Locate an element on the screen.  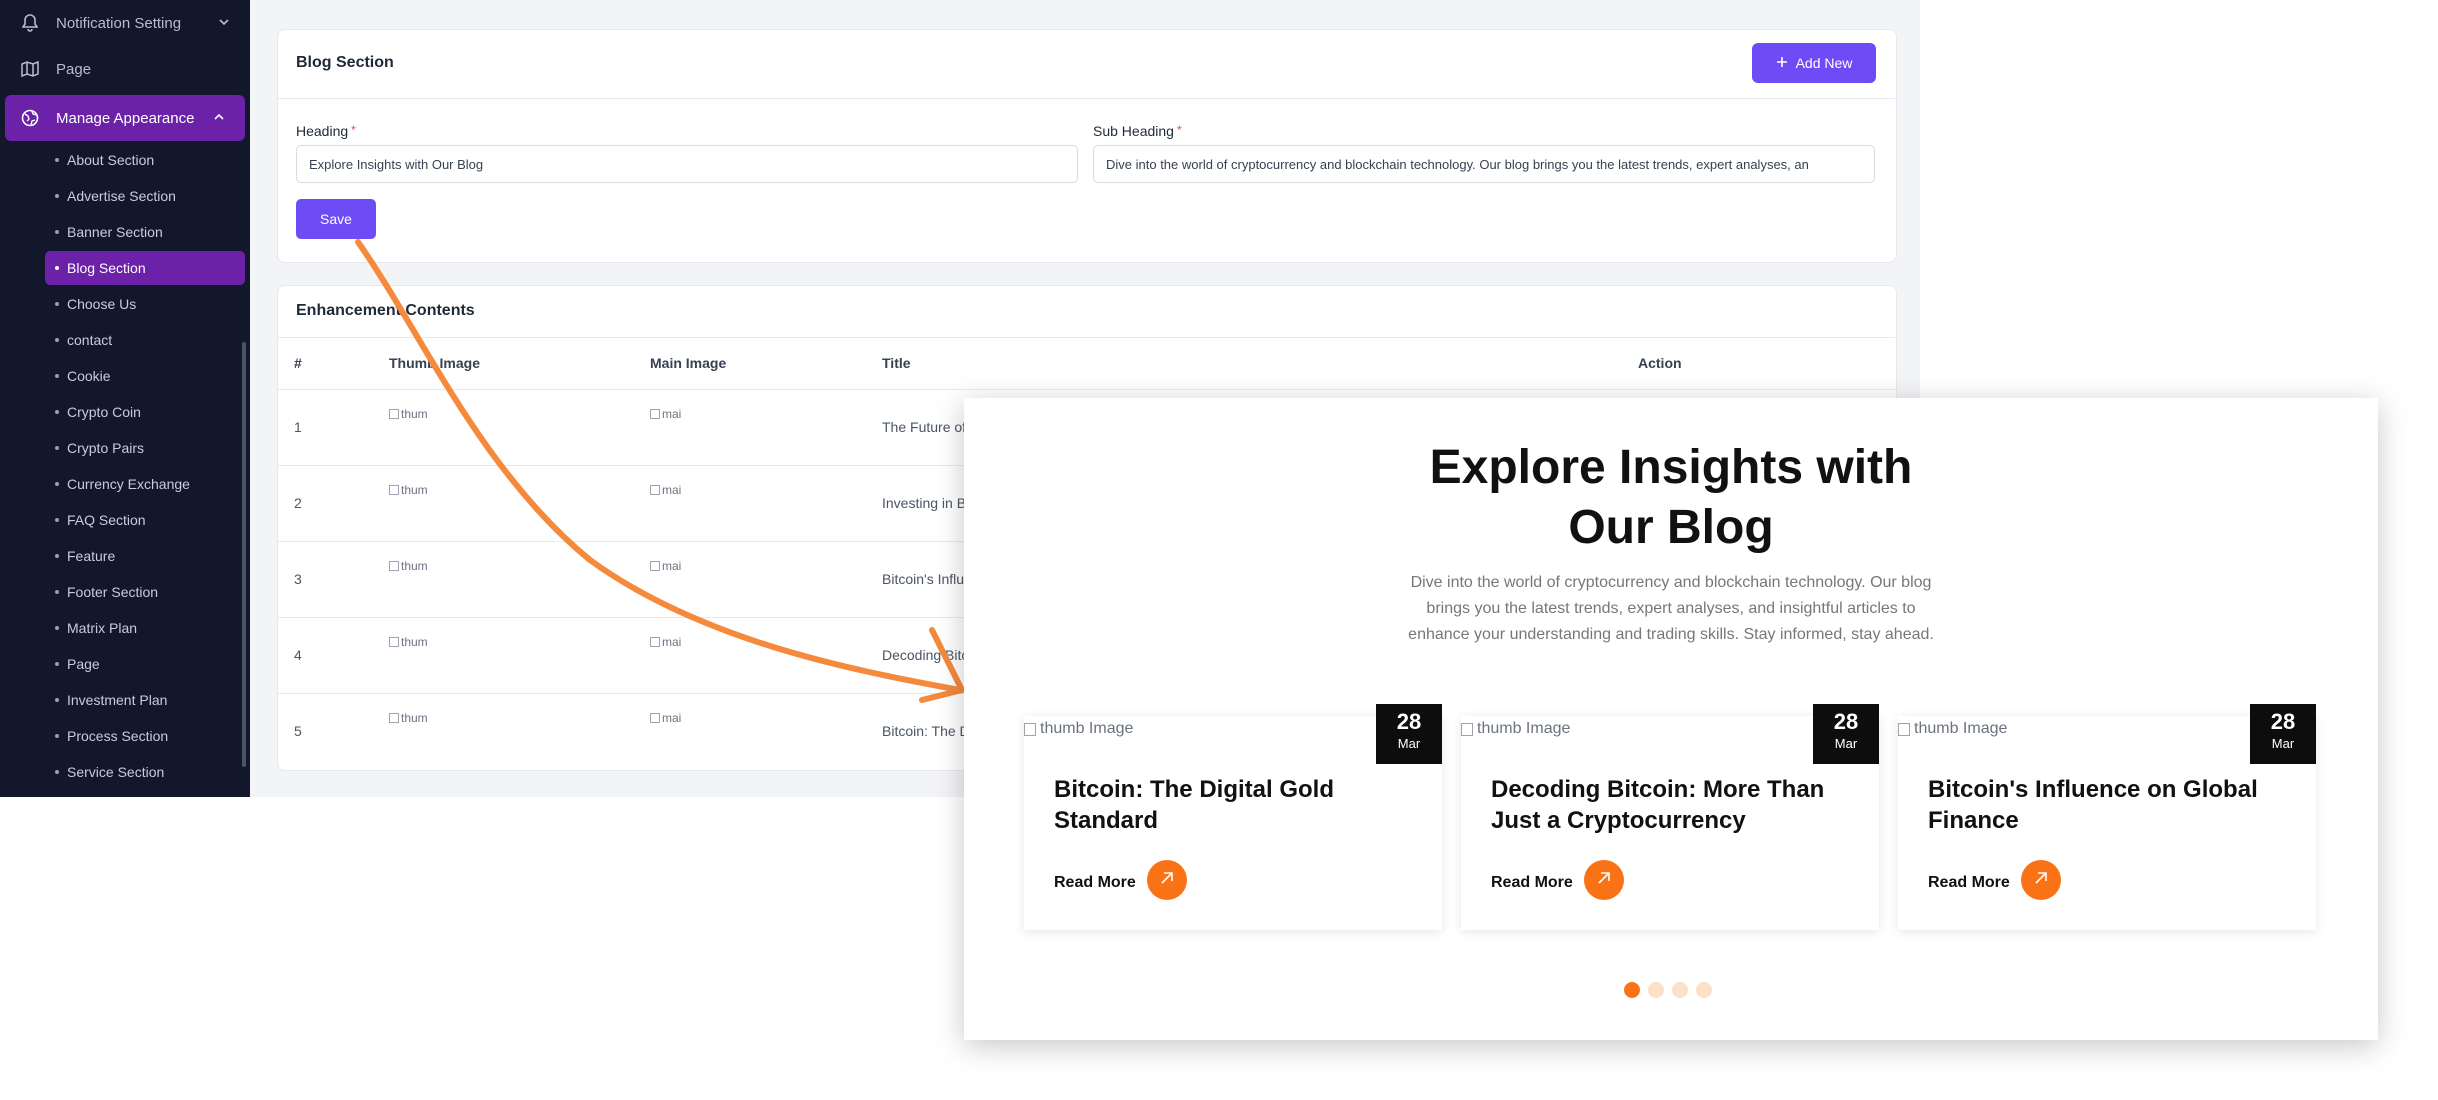
chevron-down-icon is located at coordinates (224, 23).